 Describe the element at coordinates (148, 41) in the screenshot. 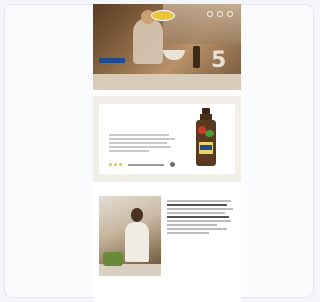

I see `hero-person` at that location.